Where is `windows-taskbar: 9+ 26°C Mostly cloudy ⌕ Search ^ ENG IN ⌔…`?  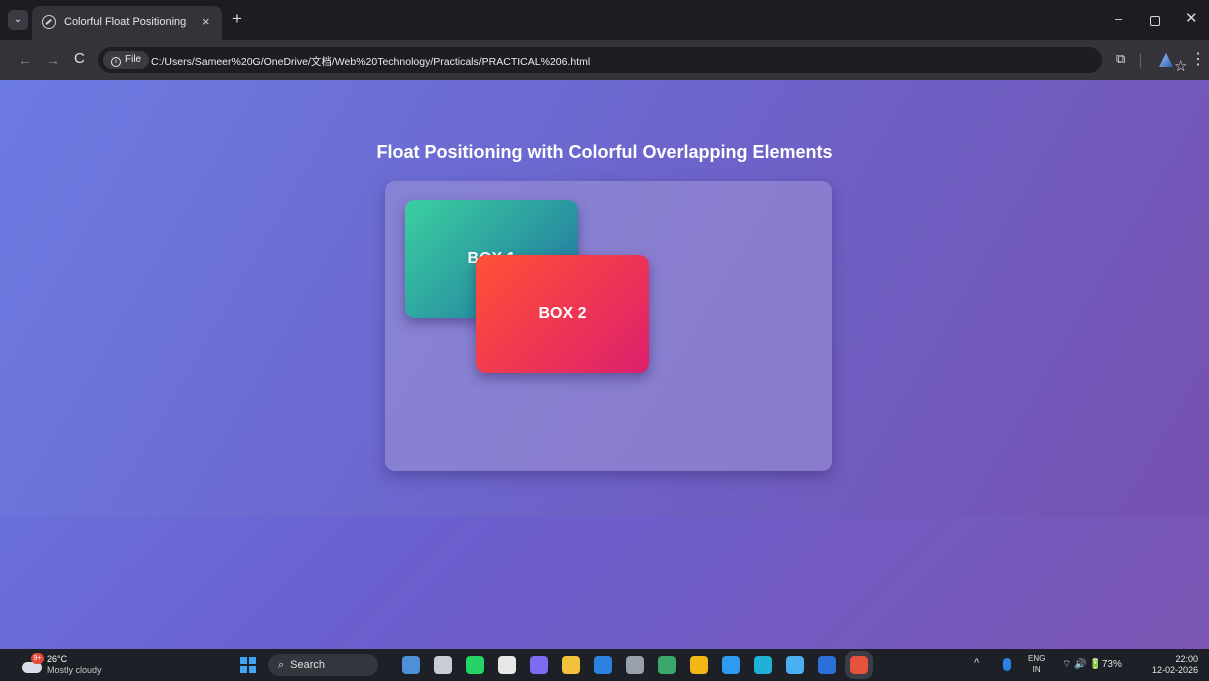 windows-taskbar: 9+ 26°C Mostly cloudy ⌕ Search ^ ENG IN ⌔… is located at coordinates (604, 665).